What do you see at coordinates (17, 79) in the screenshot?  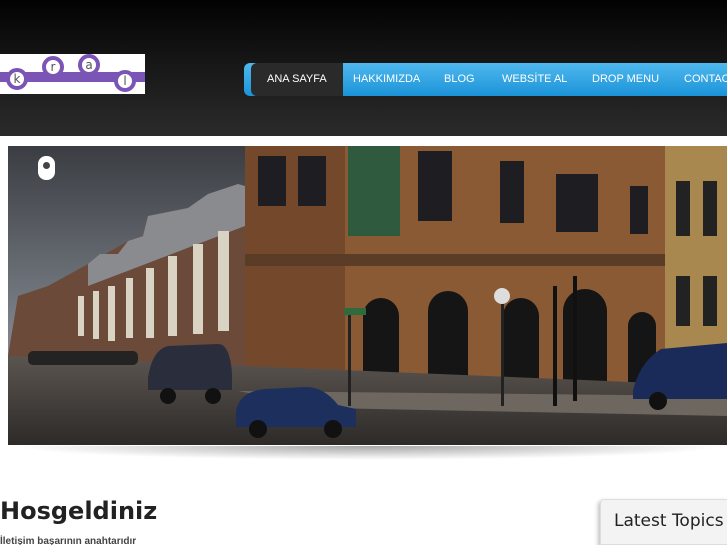 I see `logo-letter-k: k` at bounding box center [17, 79].